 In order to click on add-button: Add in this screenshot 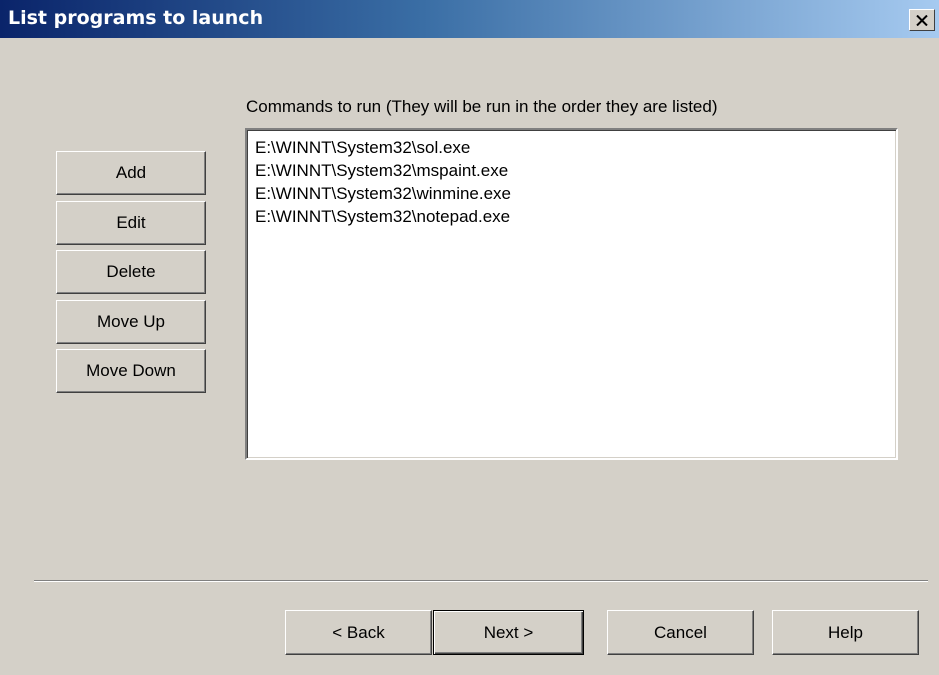, I will do `click(131, 173)`.